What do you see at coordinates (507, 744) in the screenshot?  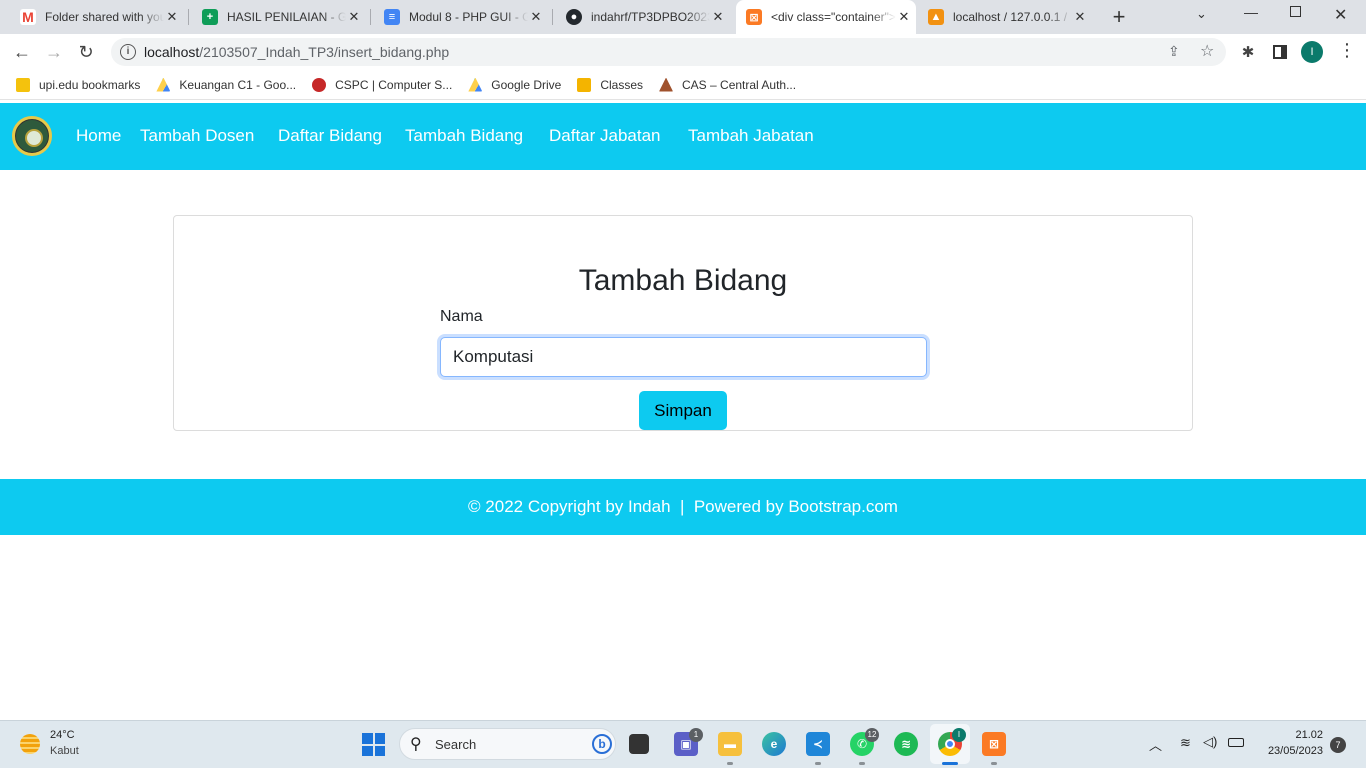 I see `taskbar-search-box: ⚲ Search b` at bounding box center [507, 744].